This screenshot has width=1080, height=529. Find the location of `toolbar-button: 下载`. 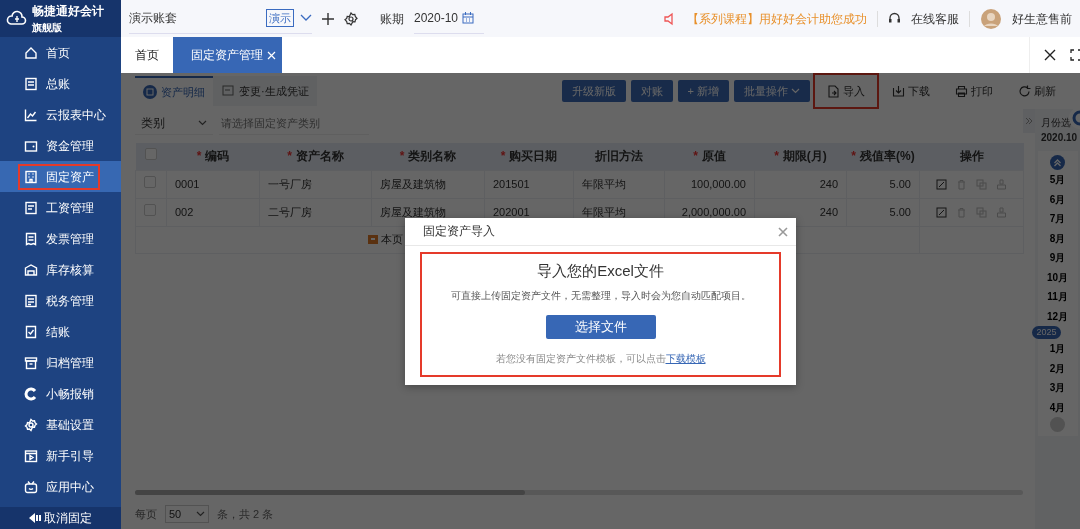

toolbar-button: 下载 is located at coordinates (911, 91).